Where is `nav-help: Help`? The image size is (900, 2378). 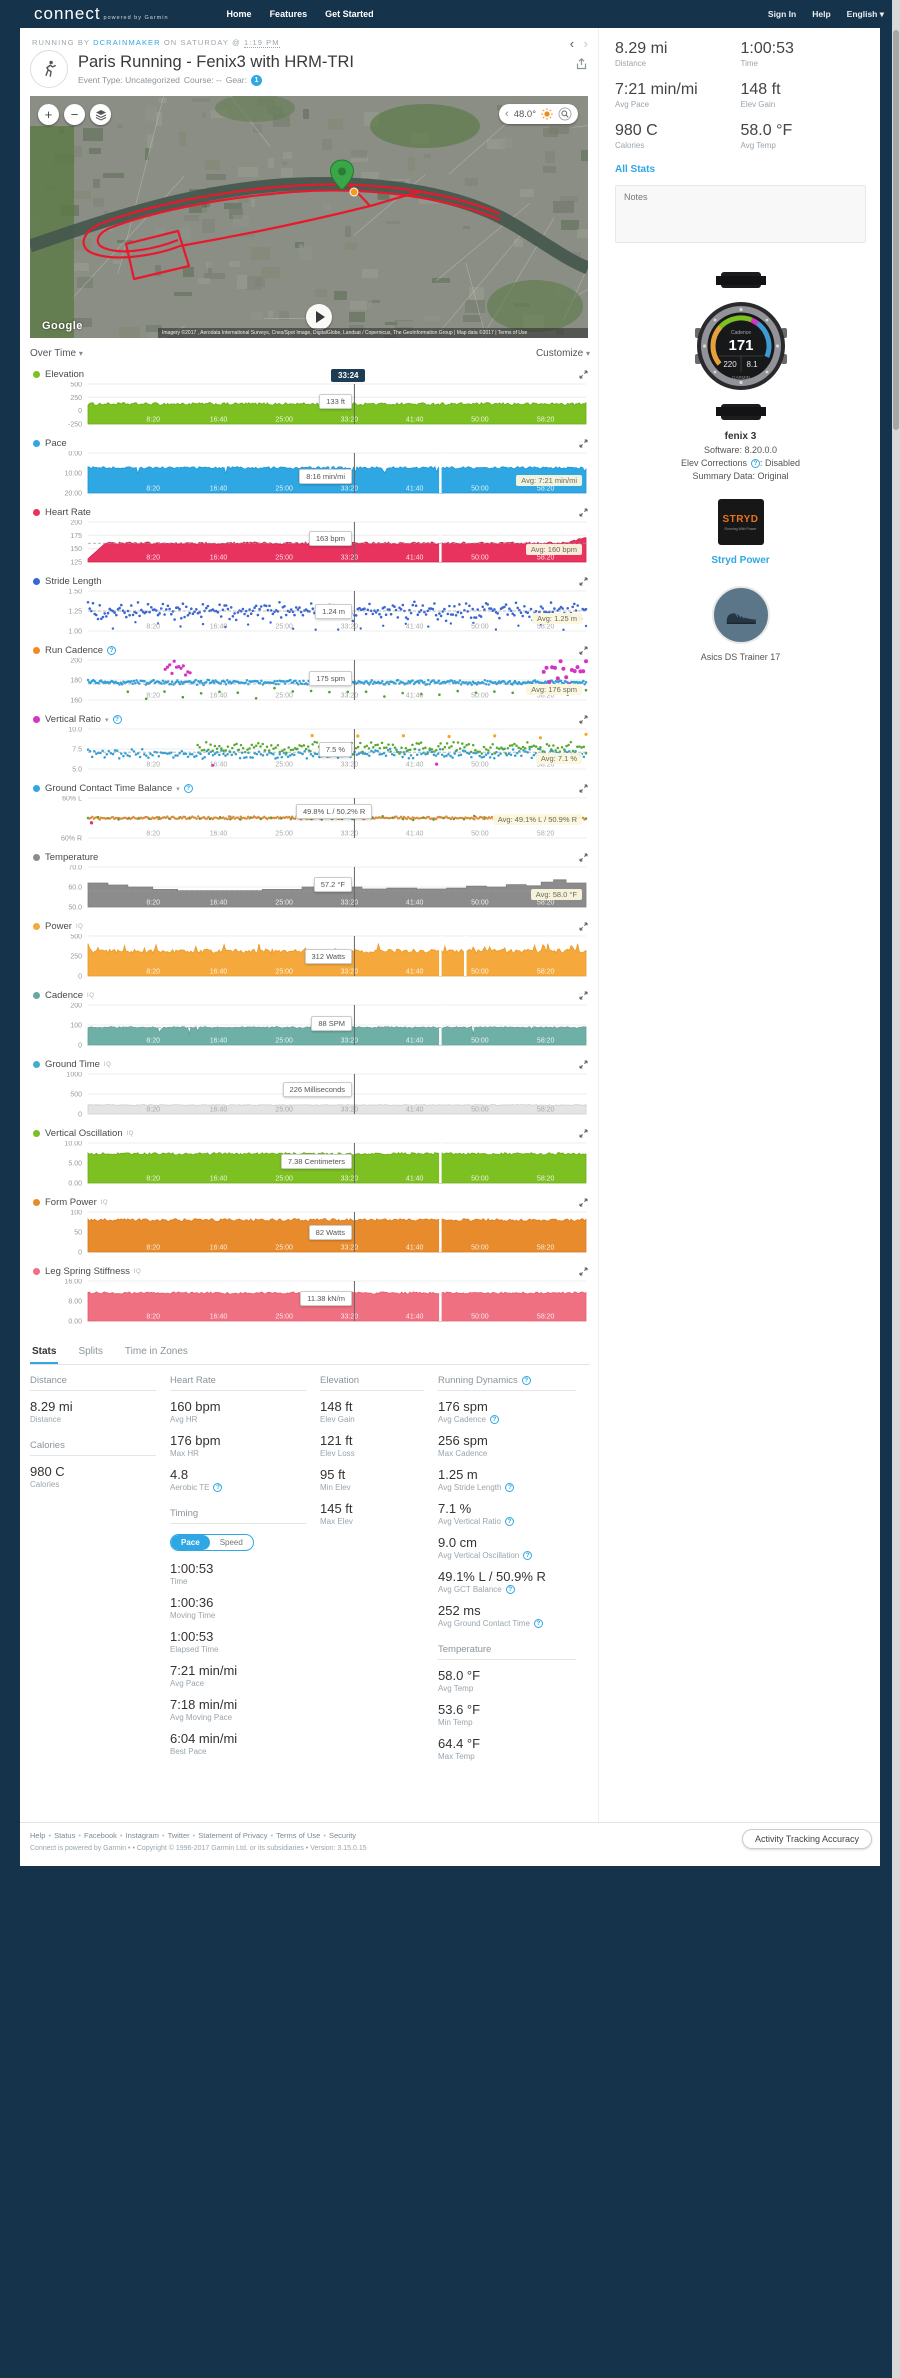 nav-help: Help is located at coordinates (821, 14).